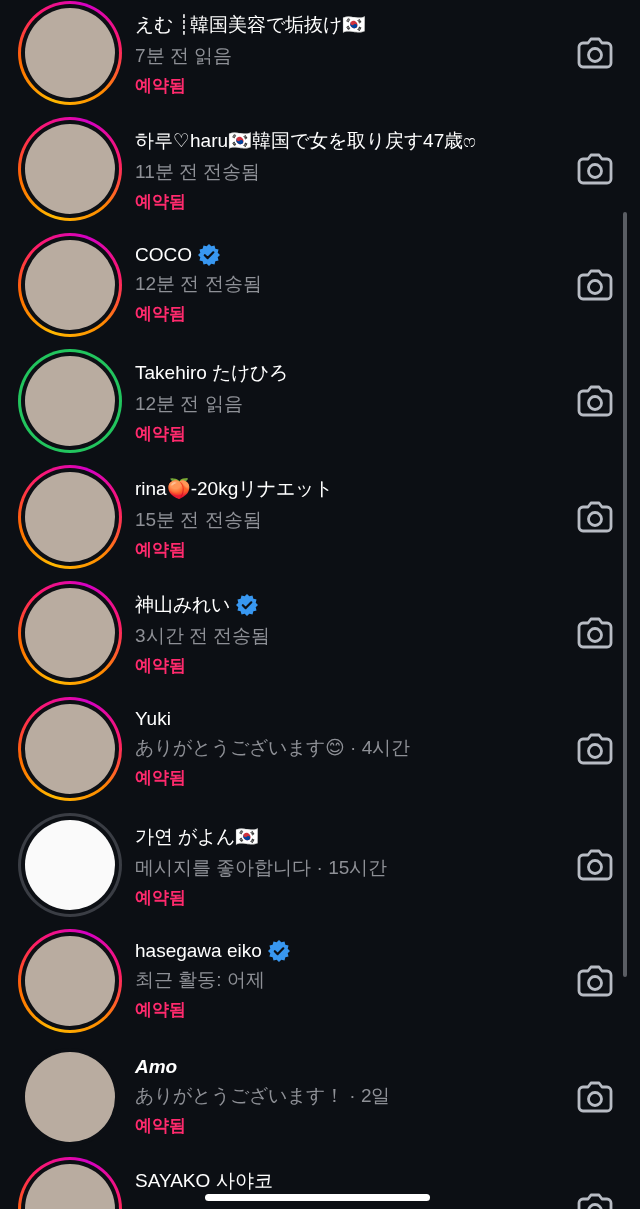 This screenshot has height=1209, width=640. What do you see at coordinates (184, 56) in the screenshot?
I see `message-status: 7분 전 읽음` at bounding box center [184, 56].